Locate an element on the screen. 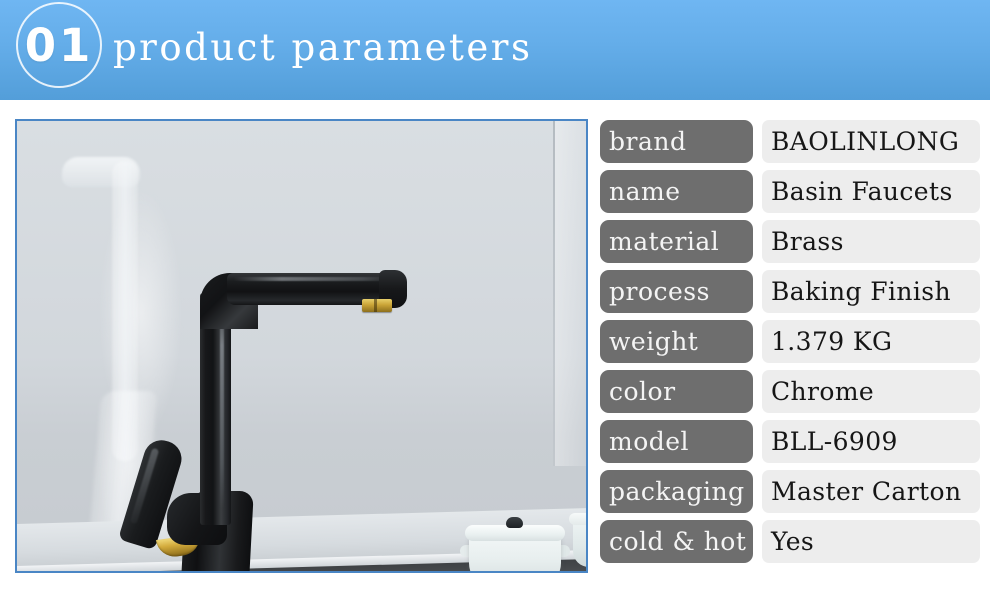 The width and height of the screenshot is (990, 605). table-row: material Brass is located at coordinates (790, 241).